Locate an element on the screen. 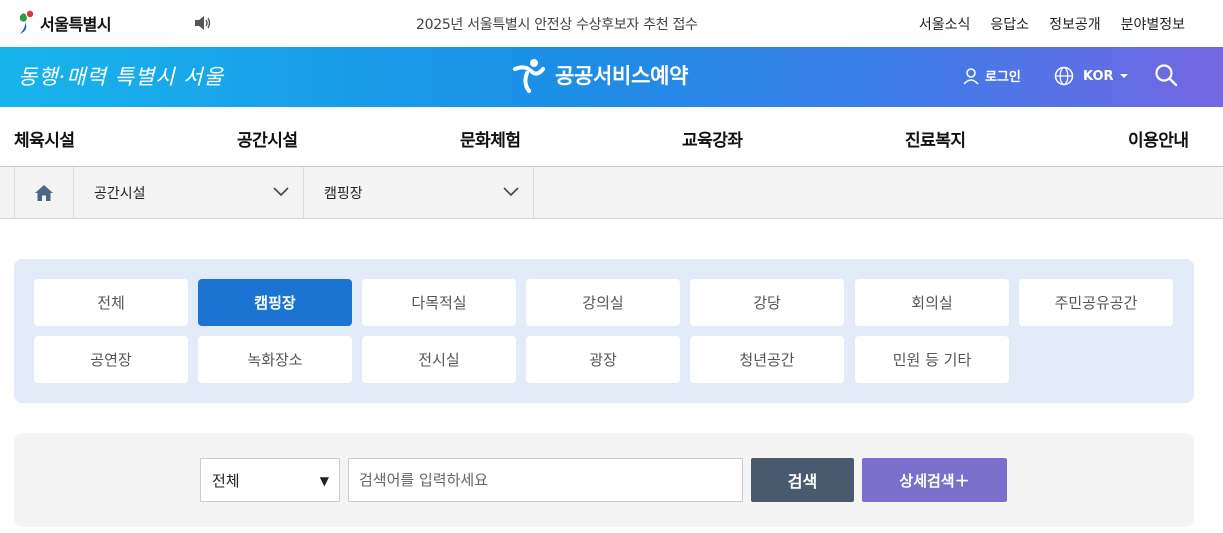  link-info-disclosure: 정보공개 is located at coordinates (1075, 24).